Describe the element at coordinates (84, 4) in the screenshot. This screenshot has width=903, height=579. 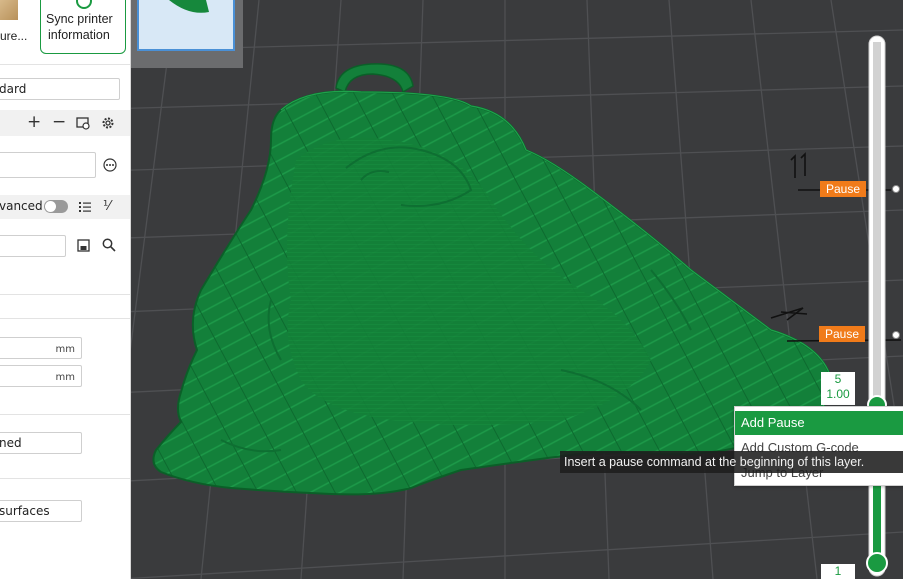
I see `sync-icon` at that location.